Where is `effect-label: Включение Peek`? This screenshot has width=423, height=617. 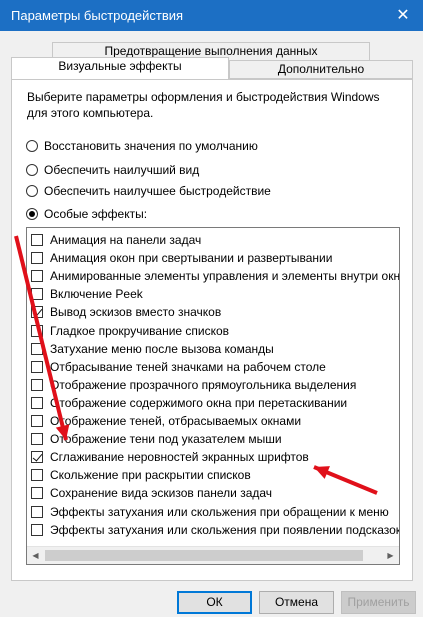 effect-label: Включение Peek is located at coordinates (96, 294).